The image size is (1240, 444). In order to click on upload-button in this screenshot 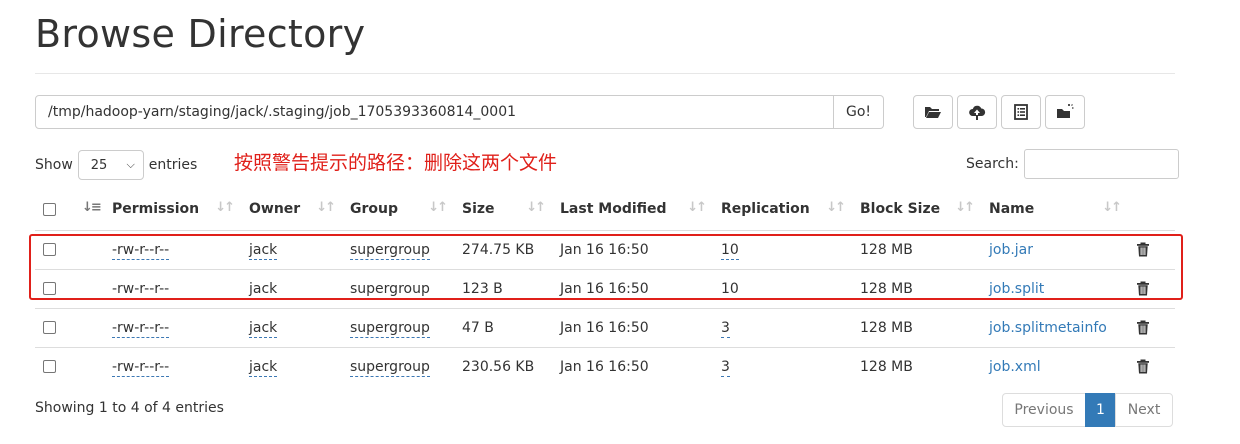, I will do `click(977, 112)`.